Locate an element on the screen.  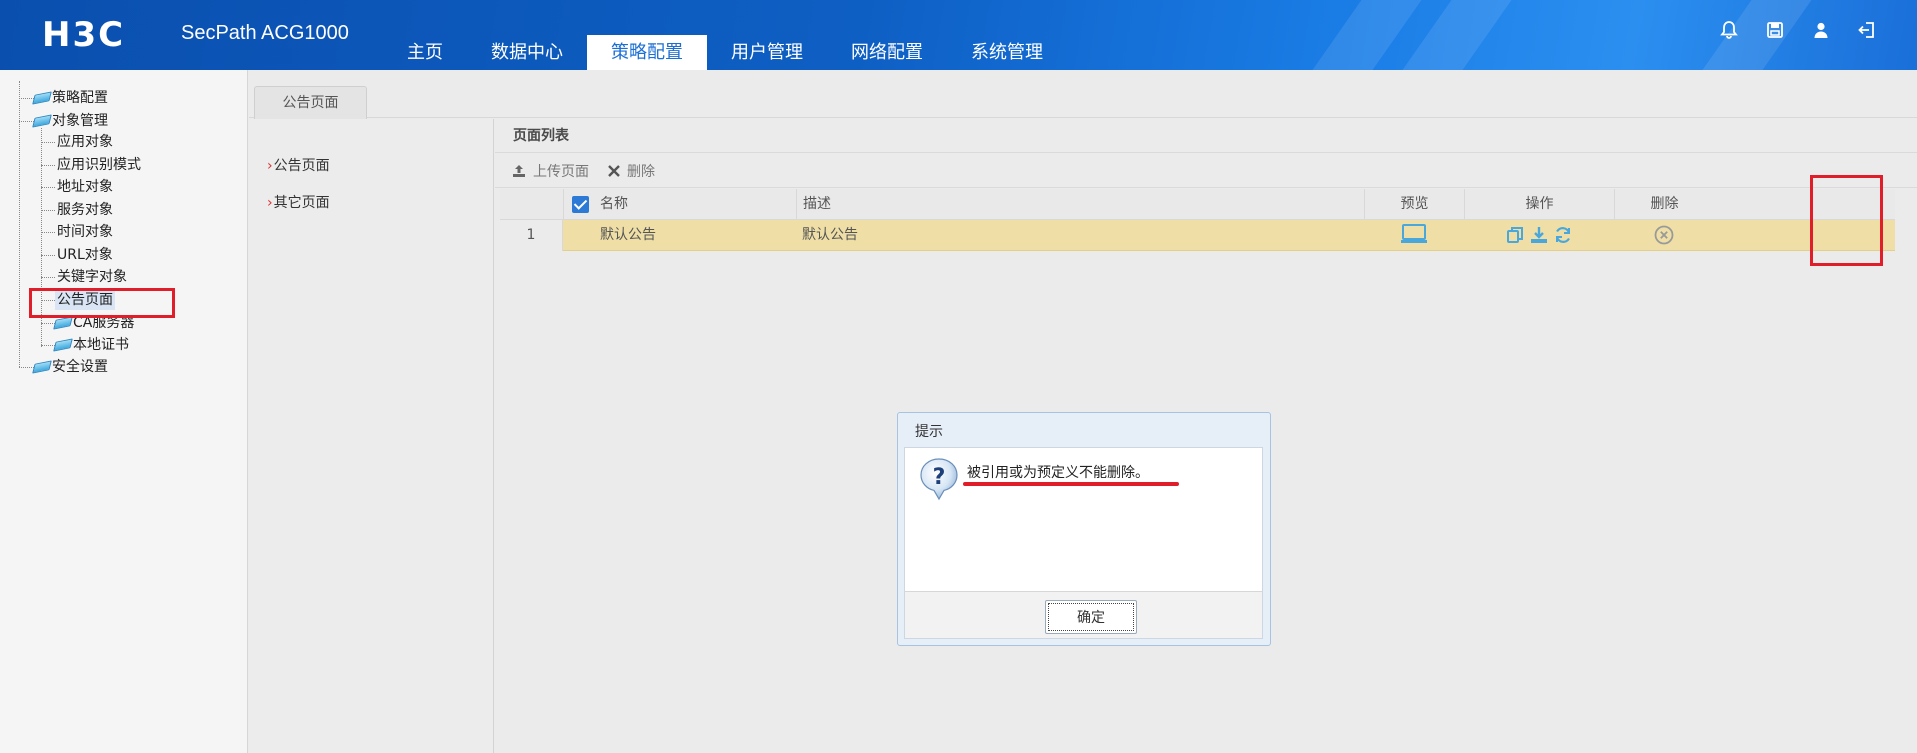
tree-node-keyword-object: 关键字对象 is located at coordinates (92, 277).